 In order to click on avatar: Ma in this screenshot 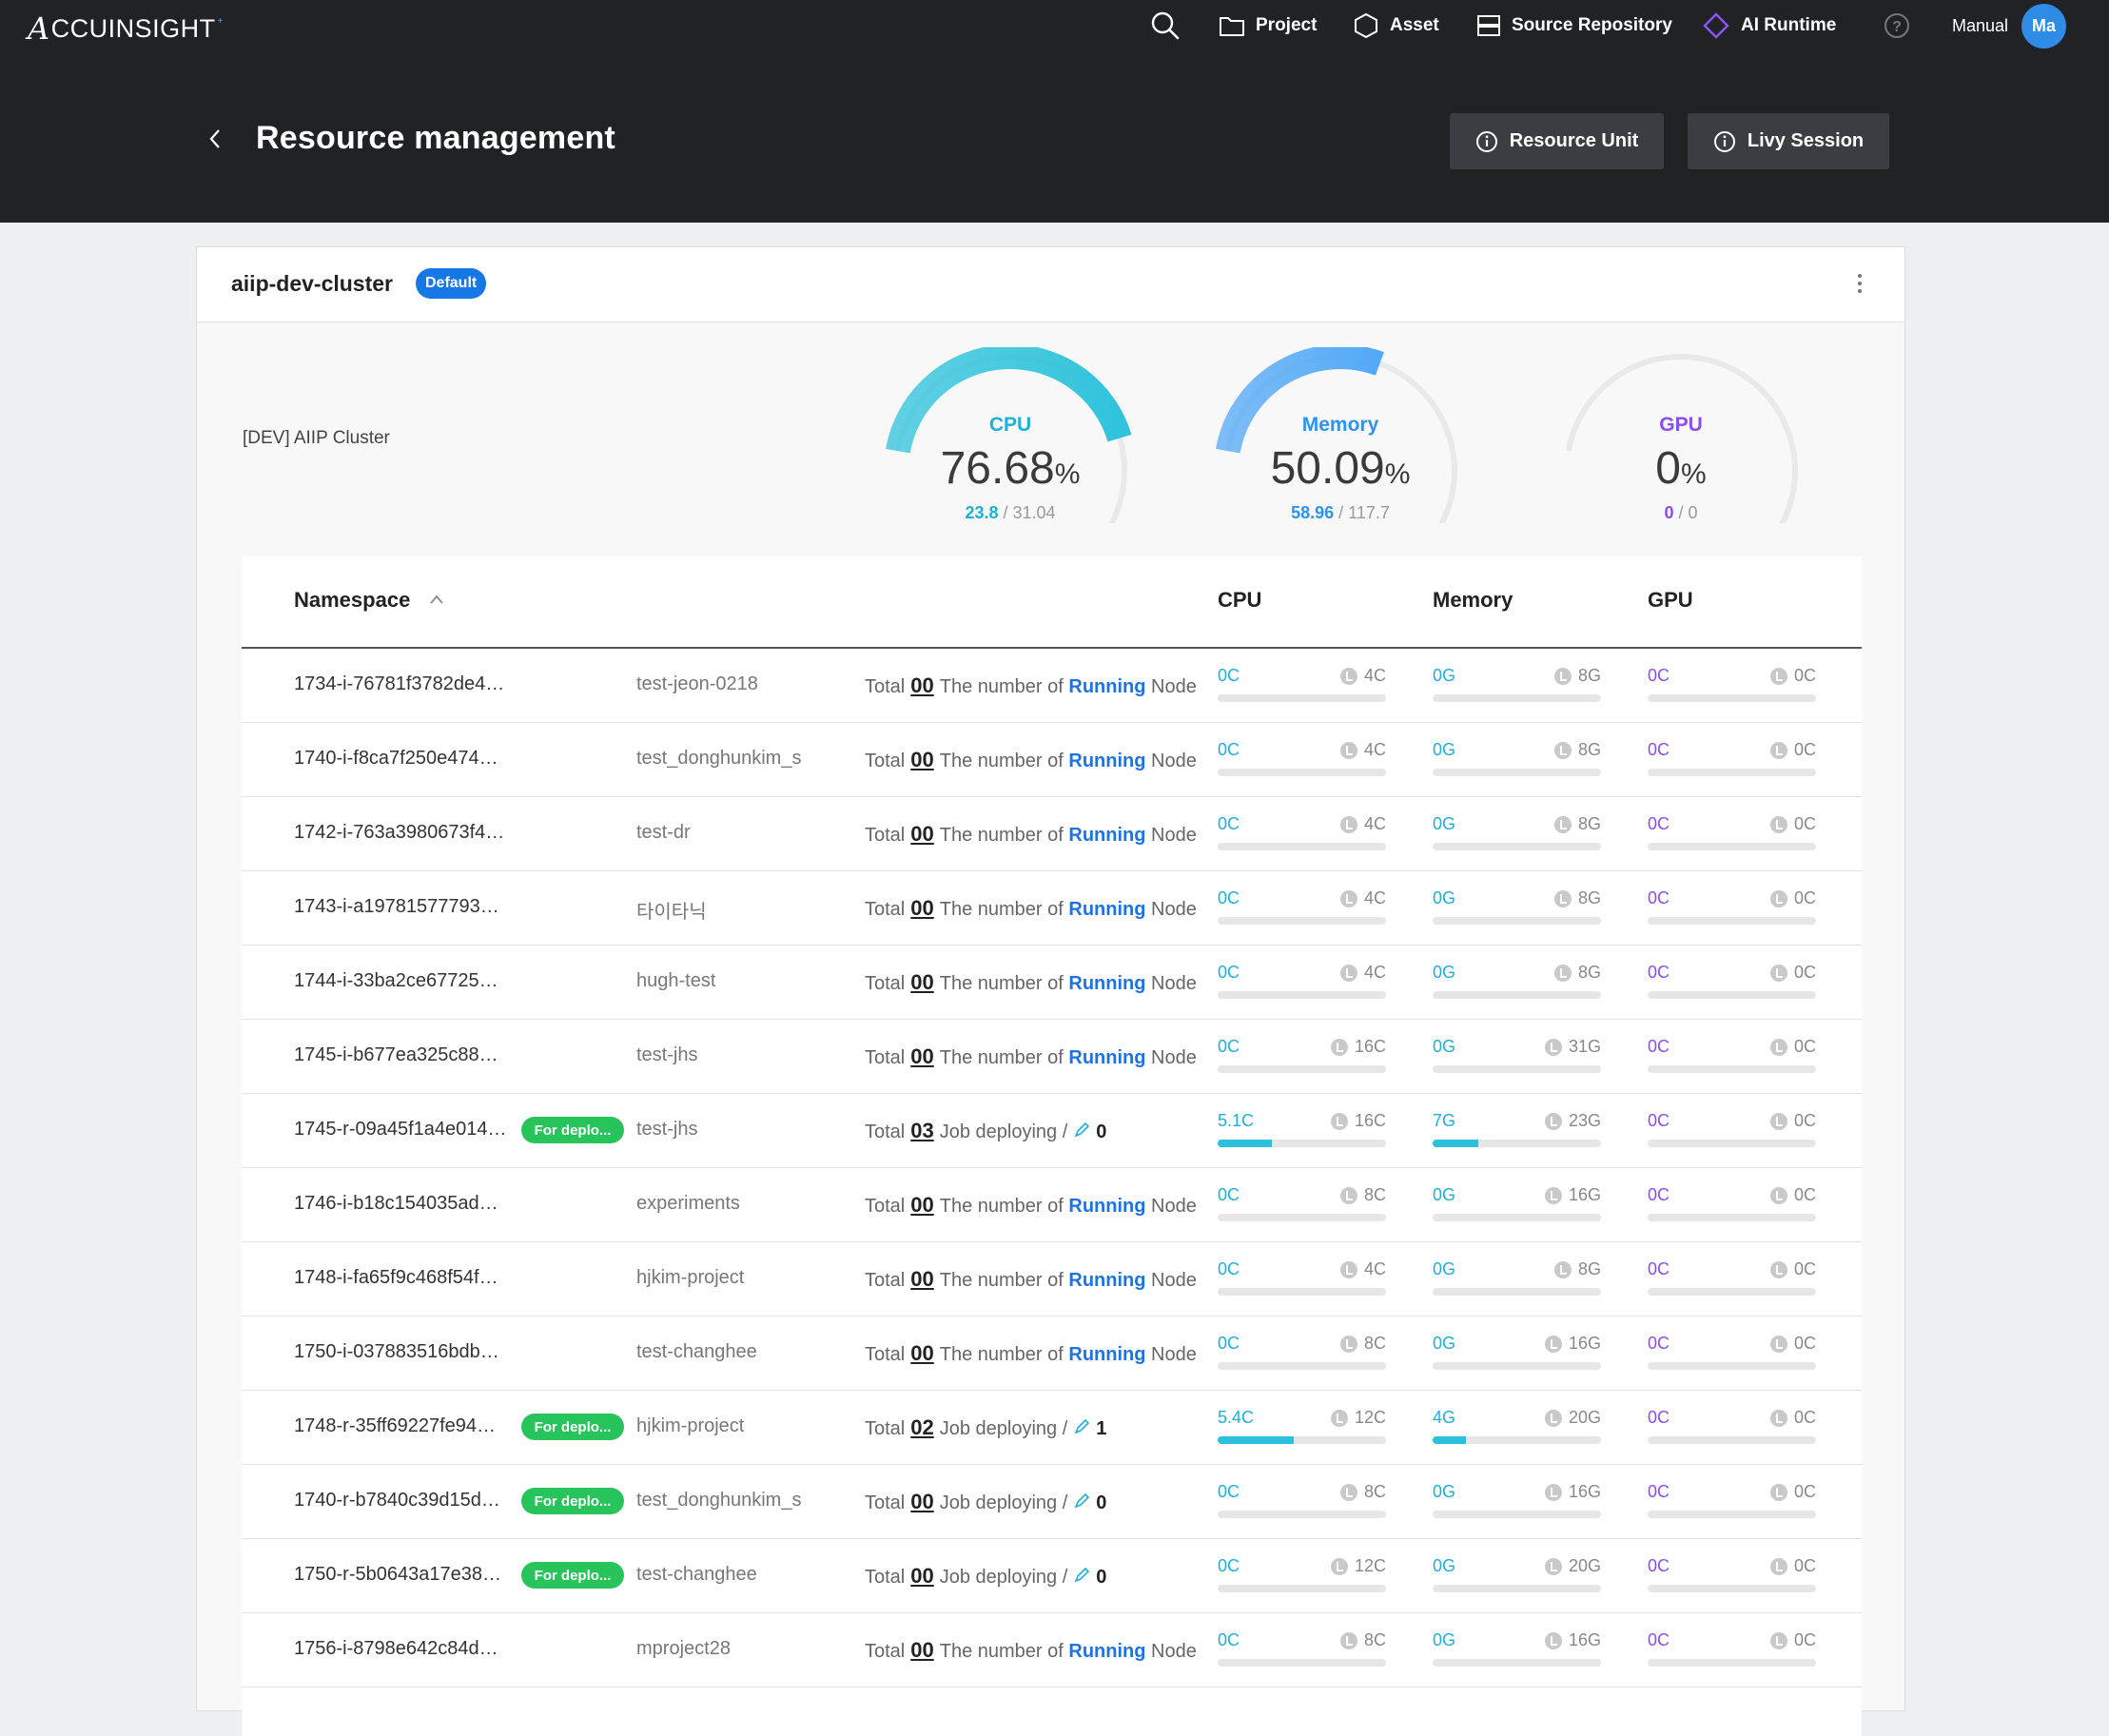, I will do `click(2044, 26)`.